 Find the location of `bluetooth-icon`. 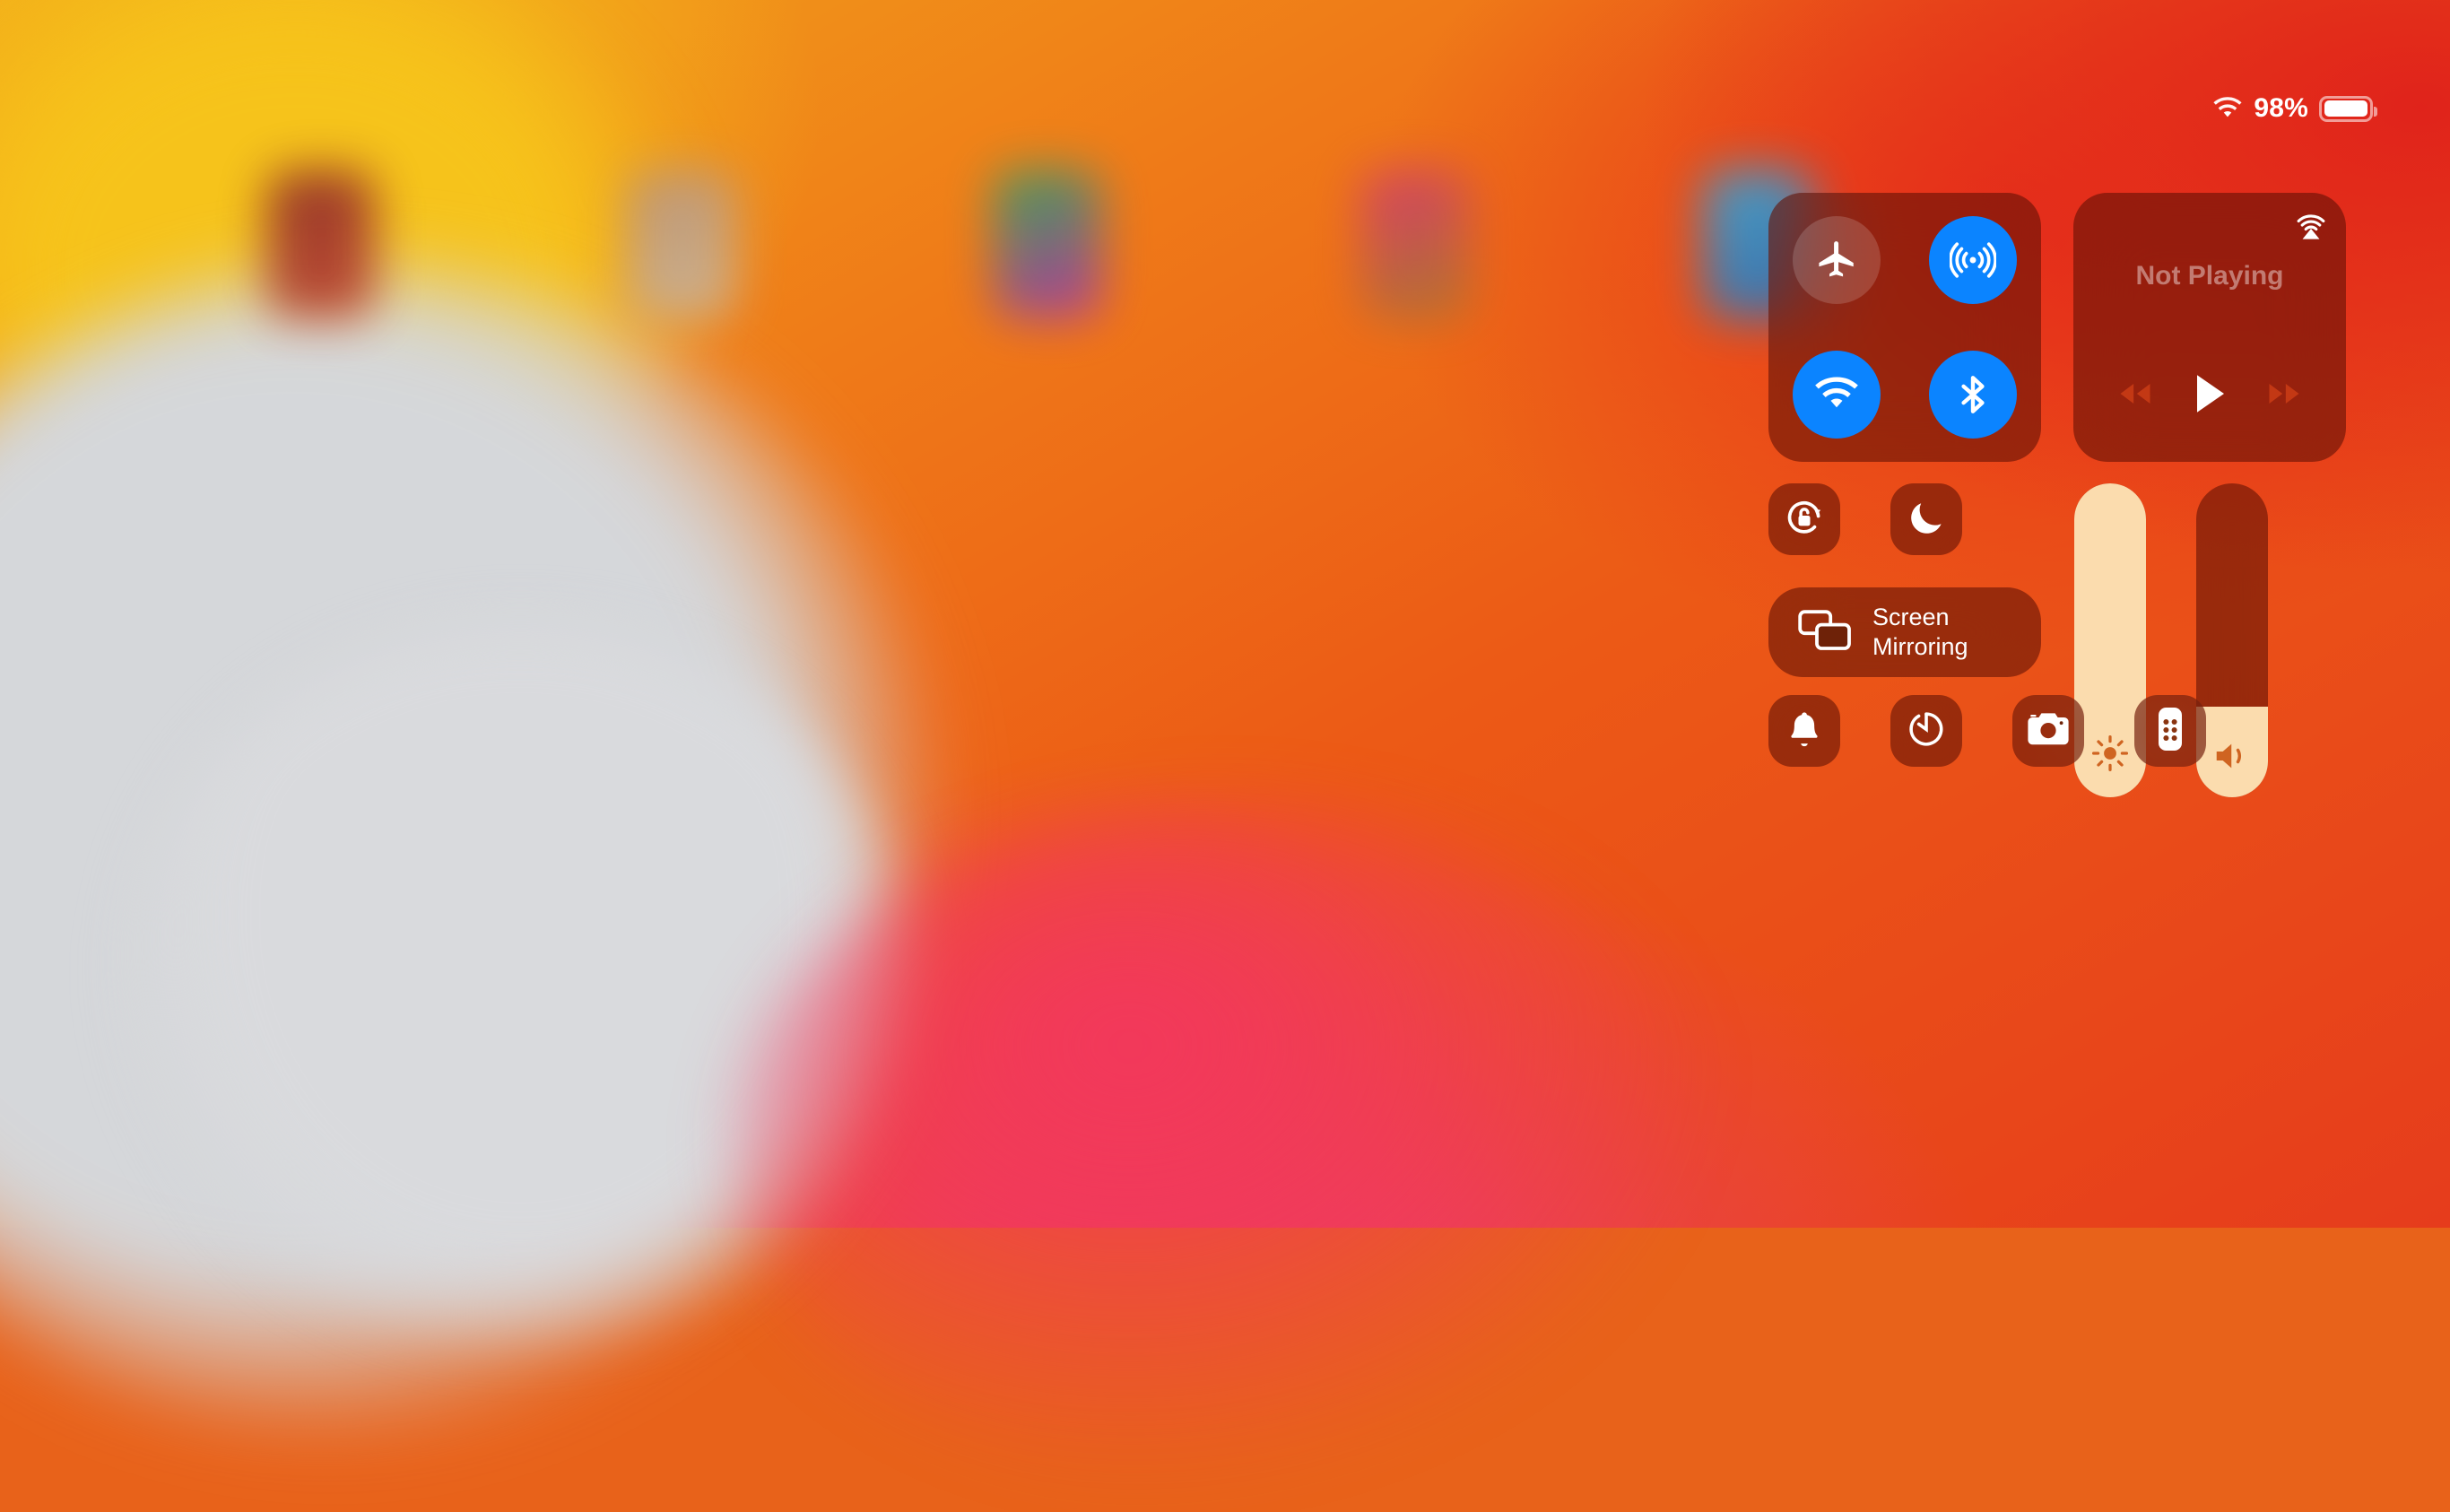

bluetooth-icon is located at coordinates (1972, 394).